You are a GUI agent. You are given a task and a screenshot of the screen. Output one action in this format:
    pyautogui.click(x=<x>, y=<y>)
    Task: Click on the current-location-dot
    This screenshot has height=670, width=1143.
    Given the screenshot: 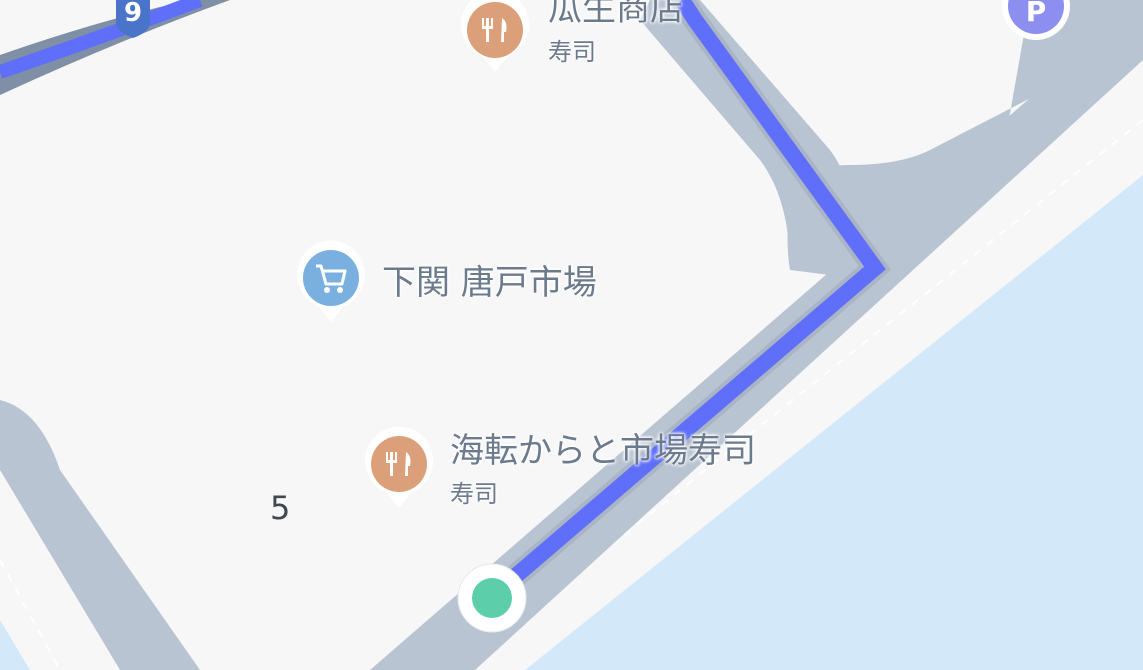 What is the action you would take?
    pyautogui.click(x=492, y=598)
    